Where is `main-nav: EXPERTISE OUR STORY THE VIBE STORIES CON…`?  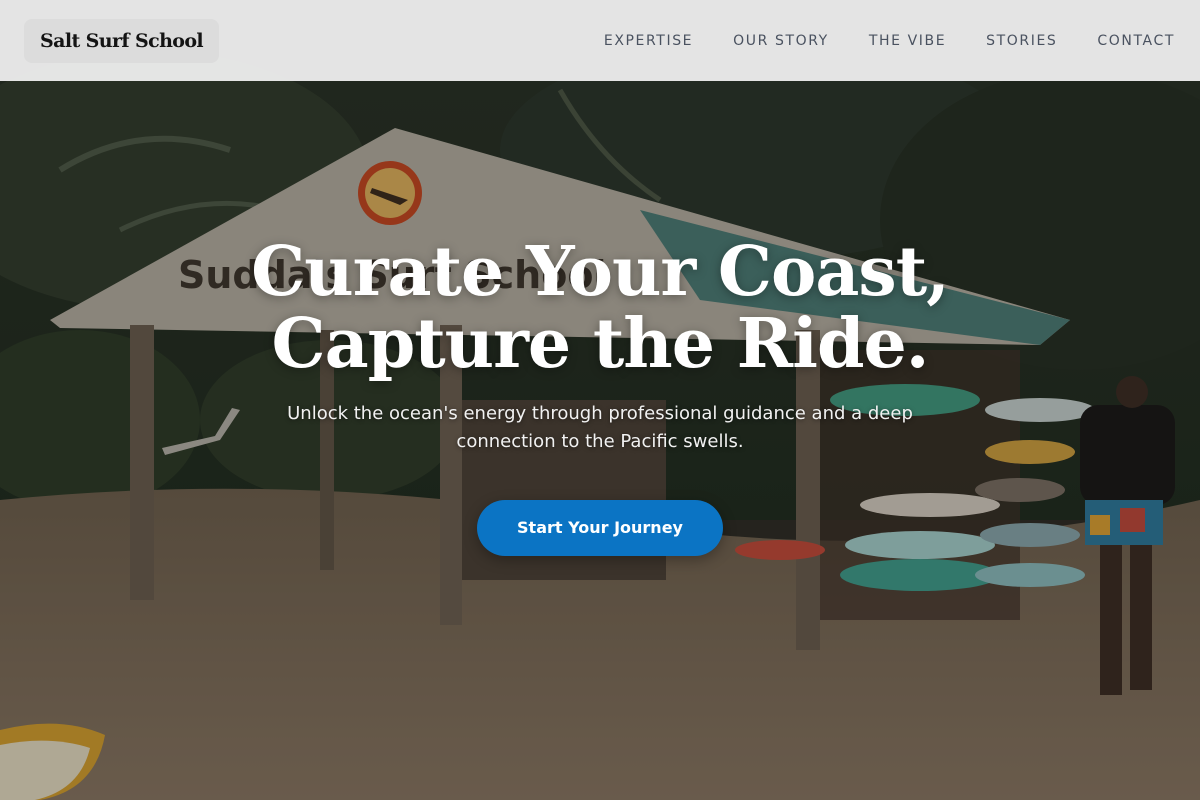 main-nav: EXPERTISE OUR STORY THE VIBE STORIES CON… is located at coordinates (890, 41).